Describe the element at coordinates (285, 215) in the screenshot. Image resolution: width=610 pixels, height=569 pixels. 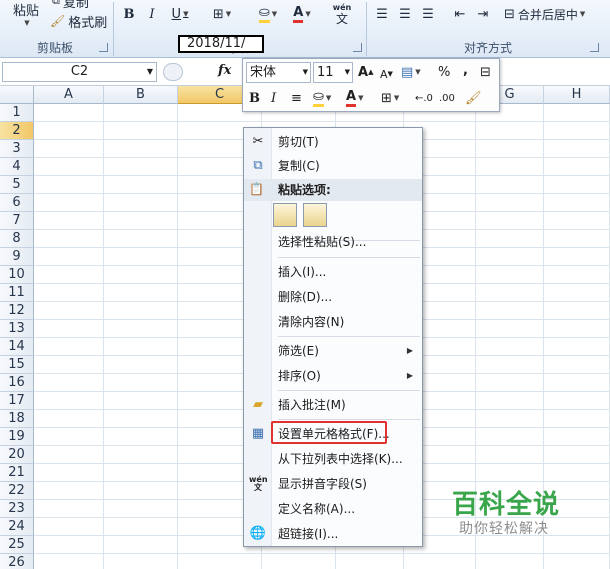
I see `paste-option-formatting-icon` at that location.